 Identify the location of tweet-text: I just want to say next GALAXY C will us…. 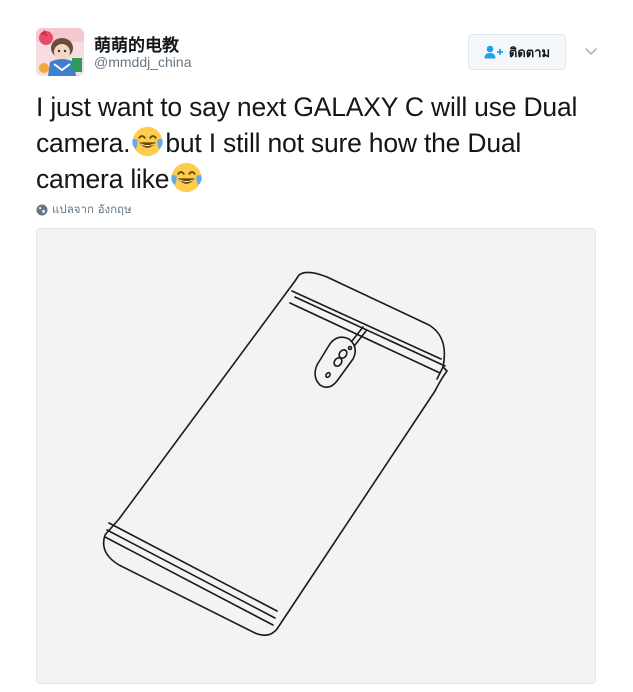
(316, 143).